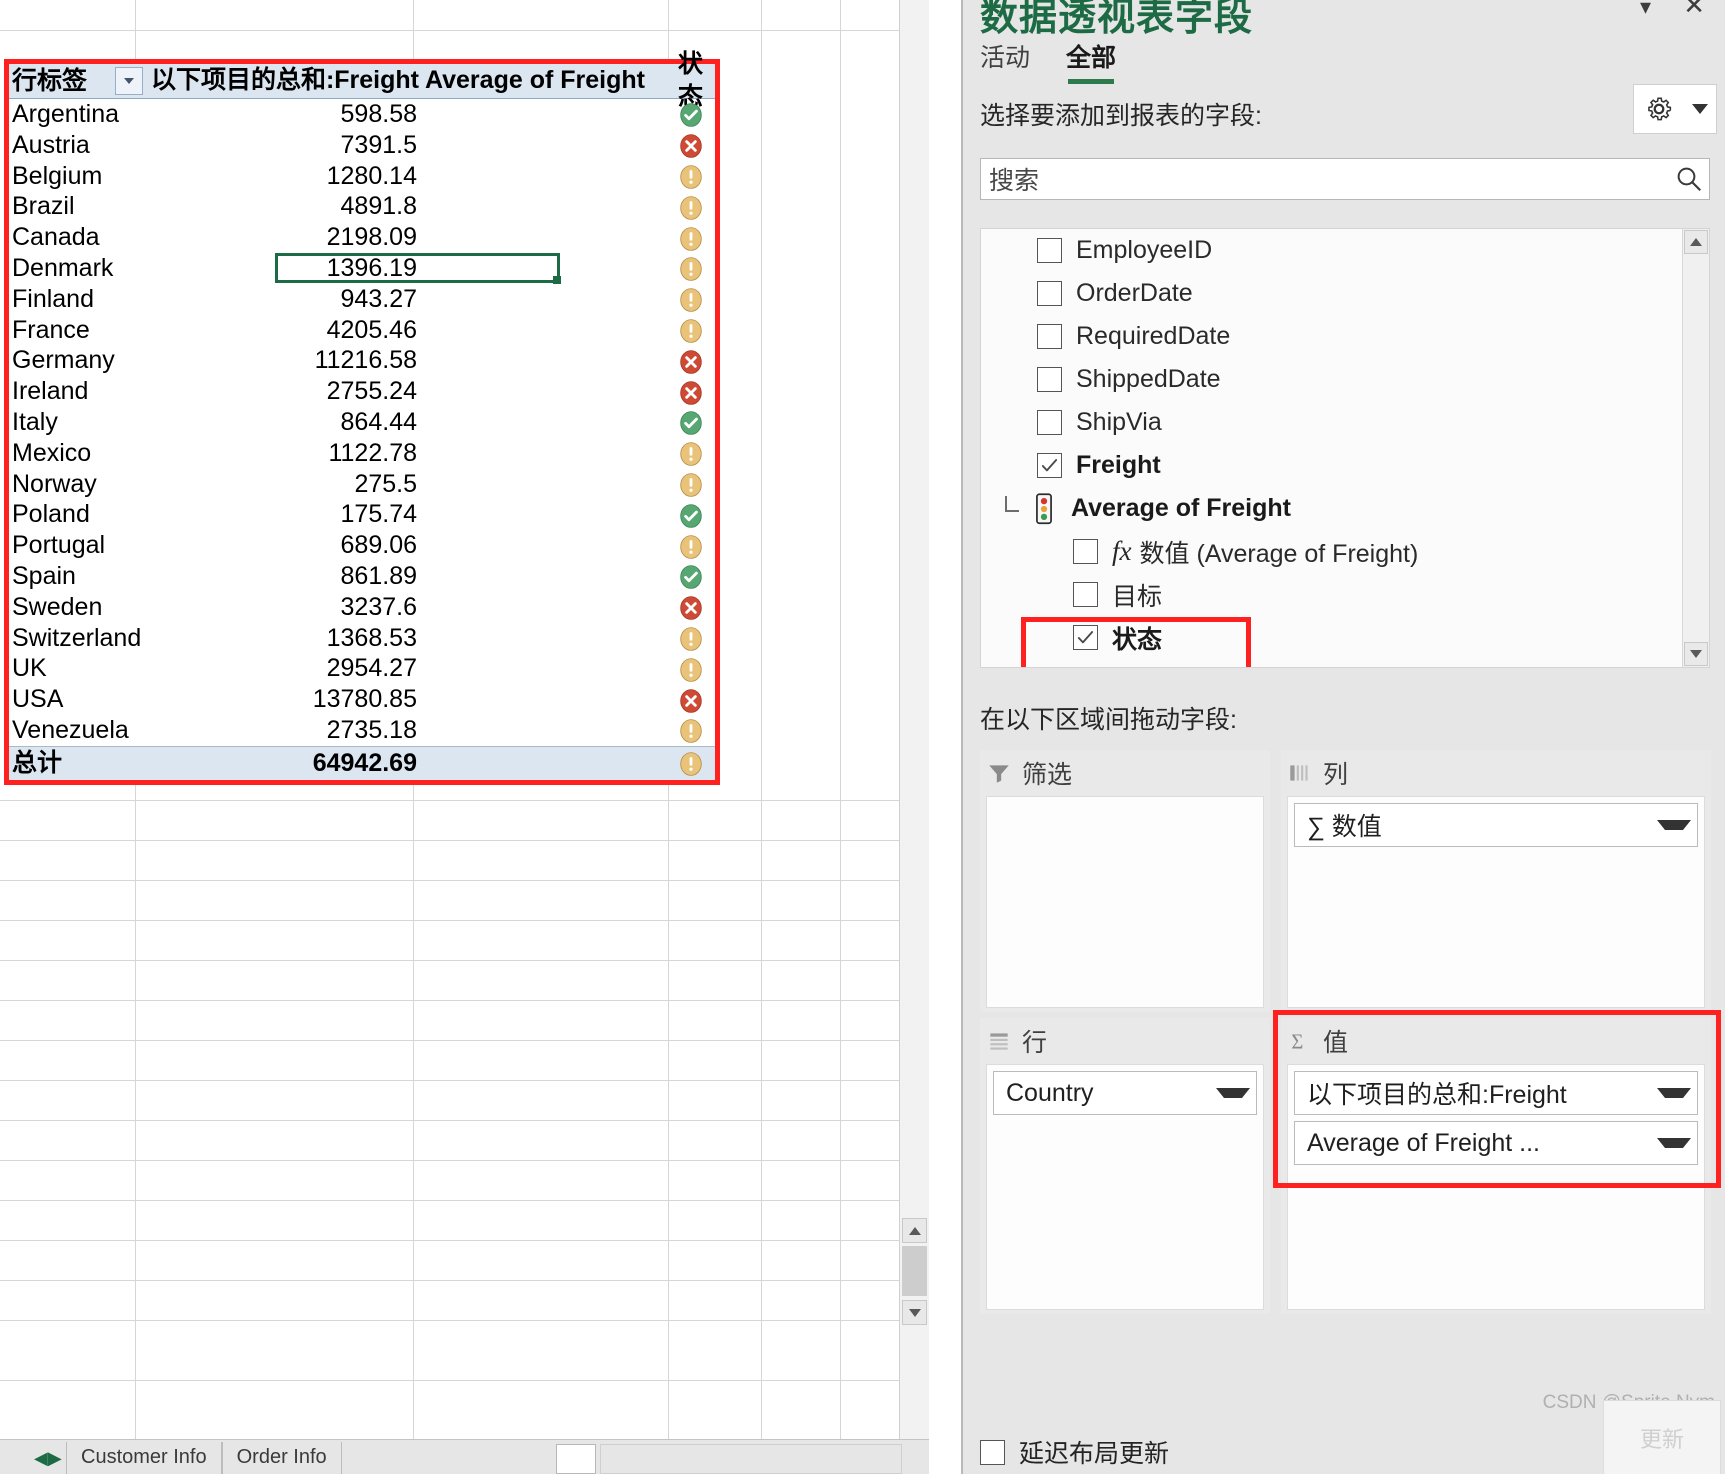 Image resolution: width=1725 pixels, height=1474 pixels. Describe the element at coordinates (1345, 336) in the screenshot. I see `field-list-item: RequiredDate` at that location.